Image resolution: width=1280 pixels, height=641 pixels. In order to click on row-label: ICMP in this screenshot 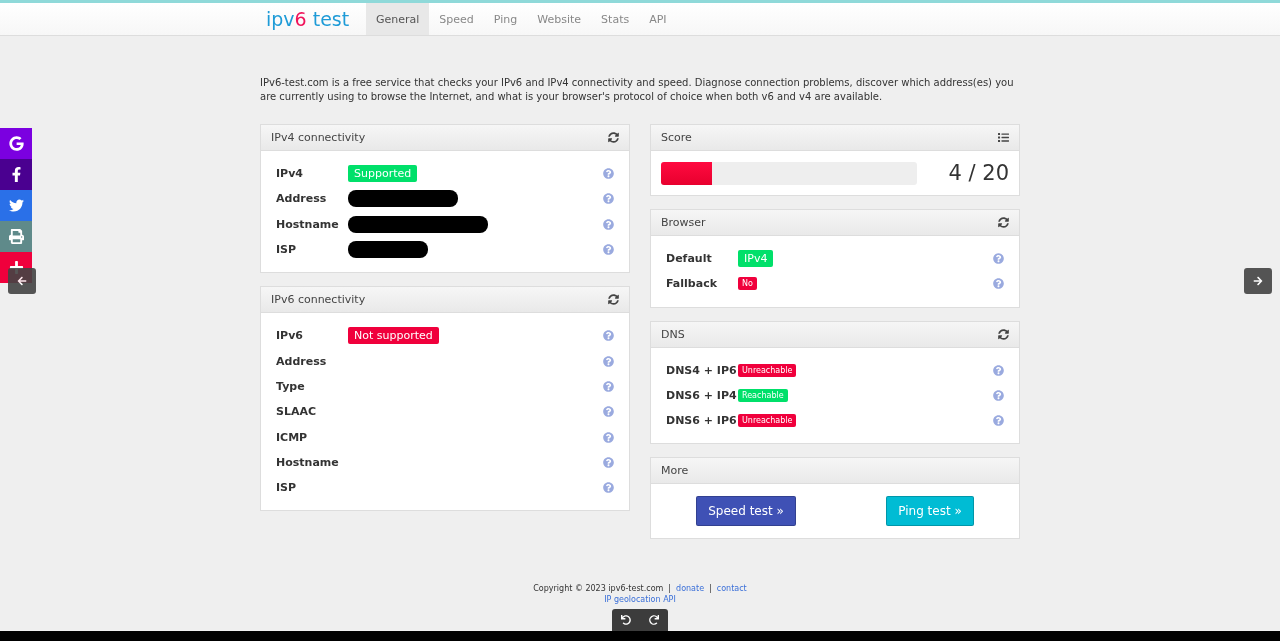, I will do `click(292, 437)`.